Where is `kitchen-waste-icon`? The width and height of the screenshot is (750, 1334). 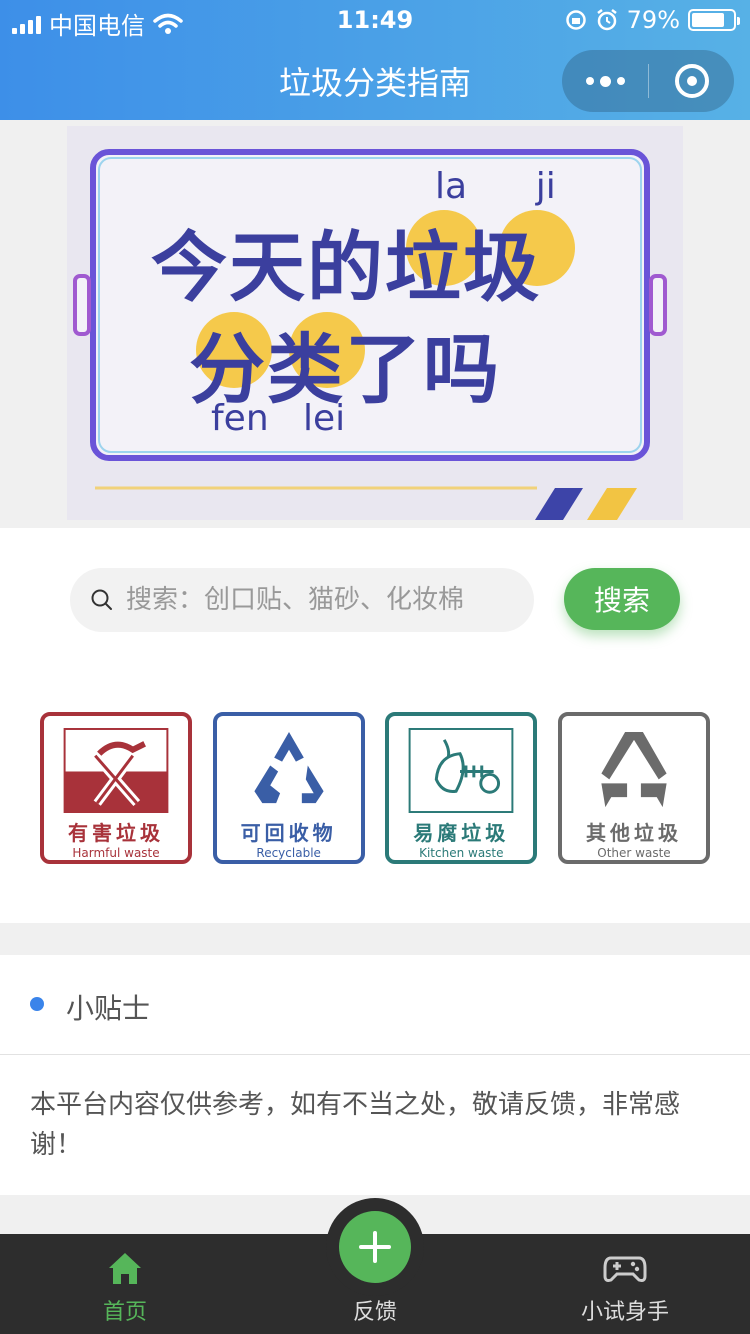
kitchen-waste-icon is located at coordinates (461, 770).